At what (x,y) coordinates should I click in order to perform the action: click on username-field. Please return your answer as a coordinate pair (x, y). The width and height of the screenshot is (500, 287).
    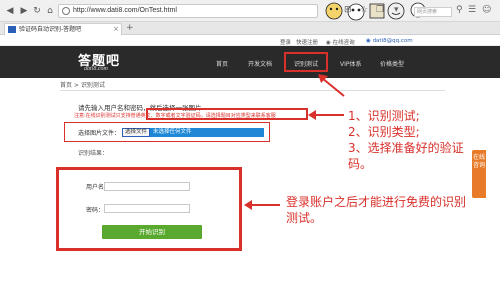
    Looking at the image, I should click on (147, 186).